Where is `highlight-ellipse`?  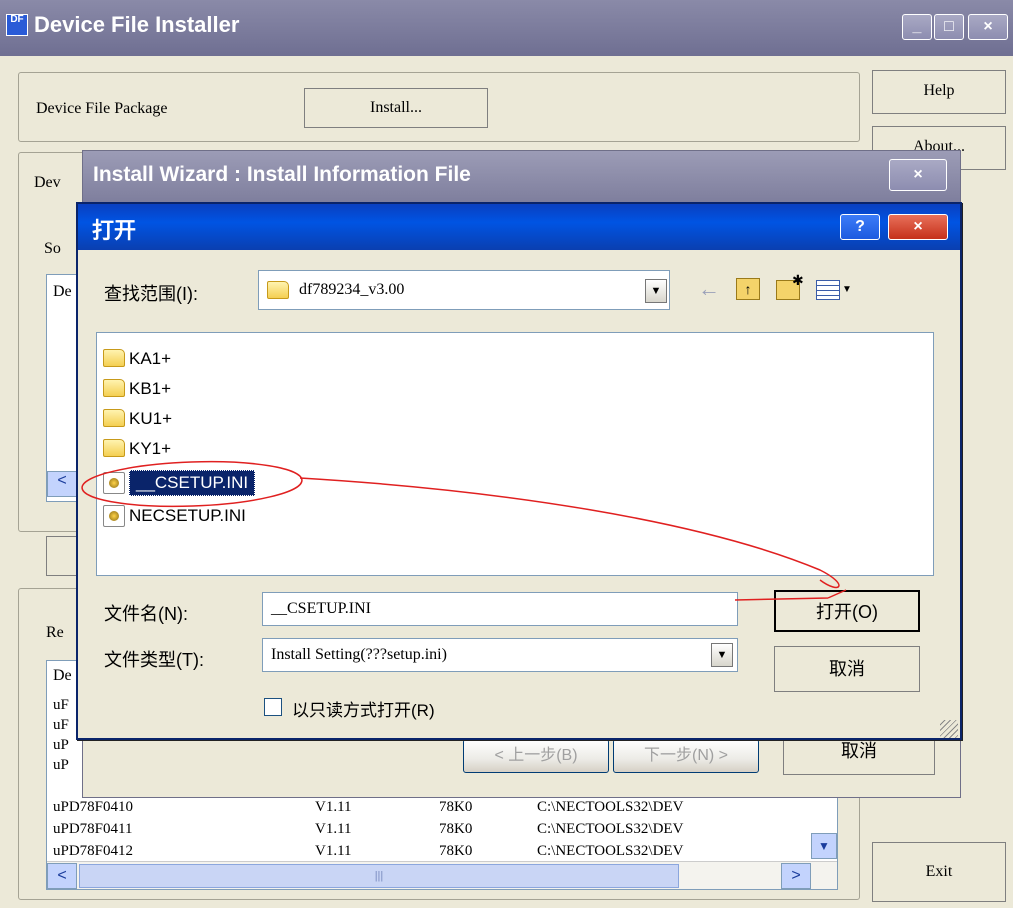
highlight-ellipse is located at coordinates (192, 484).